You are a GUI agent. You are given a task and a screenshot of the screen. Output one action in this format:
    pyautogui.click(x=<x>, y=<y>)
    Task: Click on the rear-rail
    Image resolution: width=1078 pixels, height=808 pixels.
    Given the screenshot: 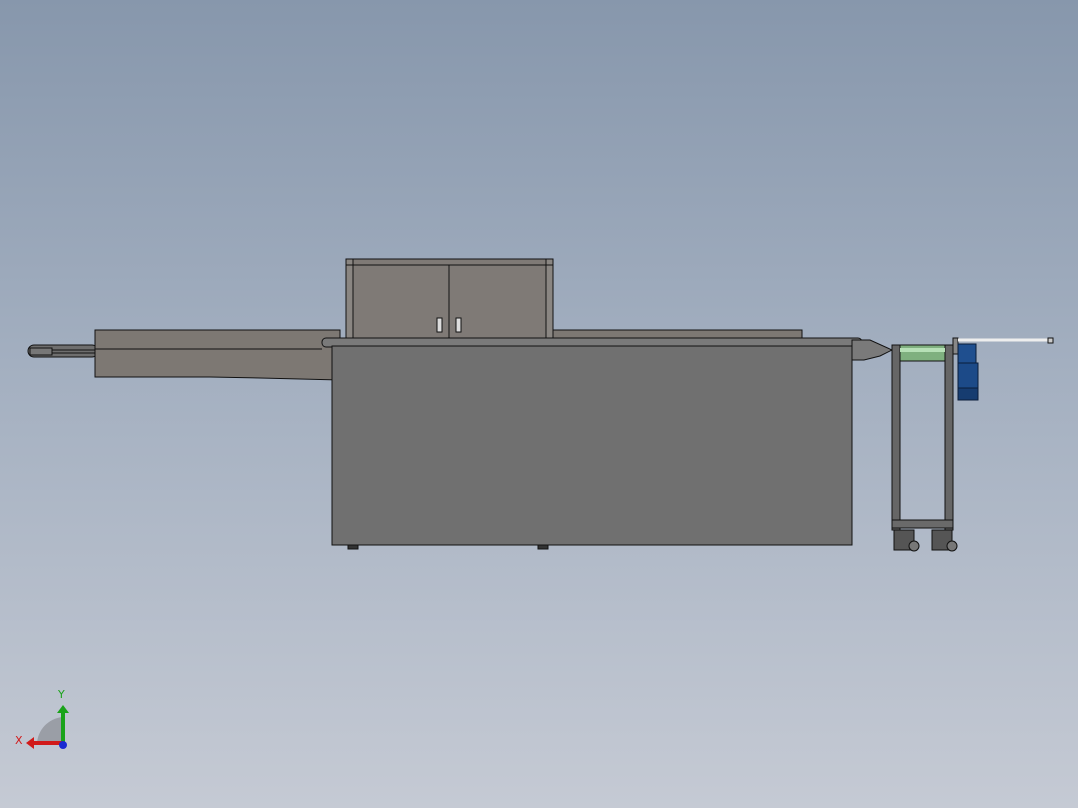 What is the action you would take?
    pyautogui.click(x=677, y=334)
    